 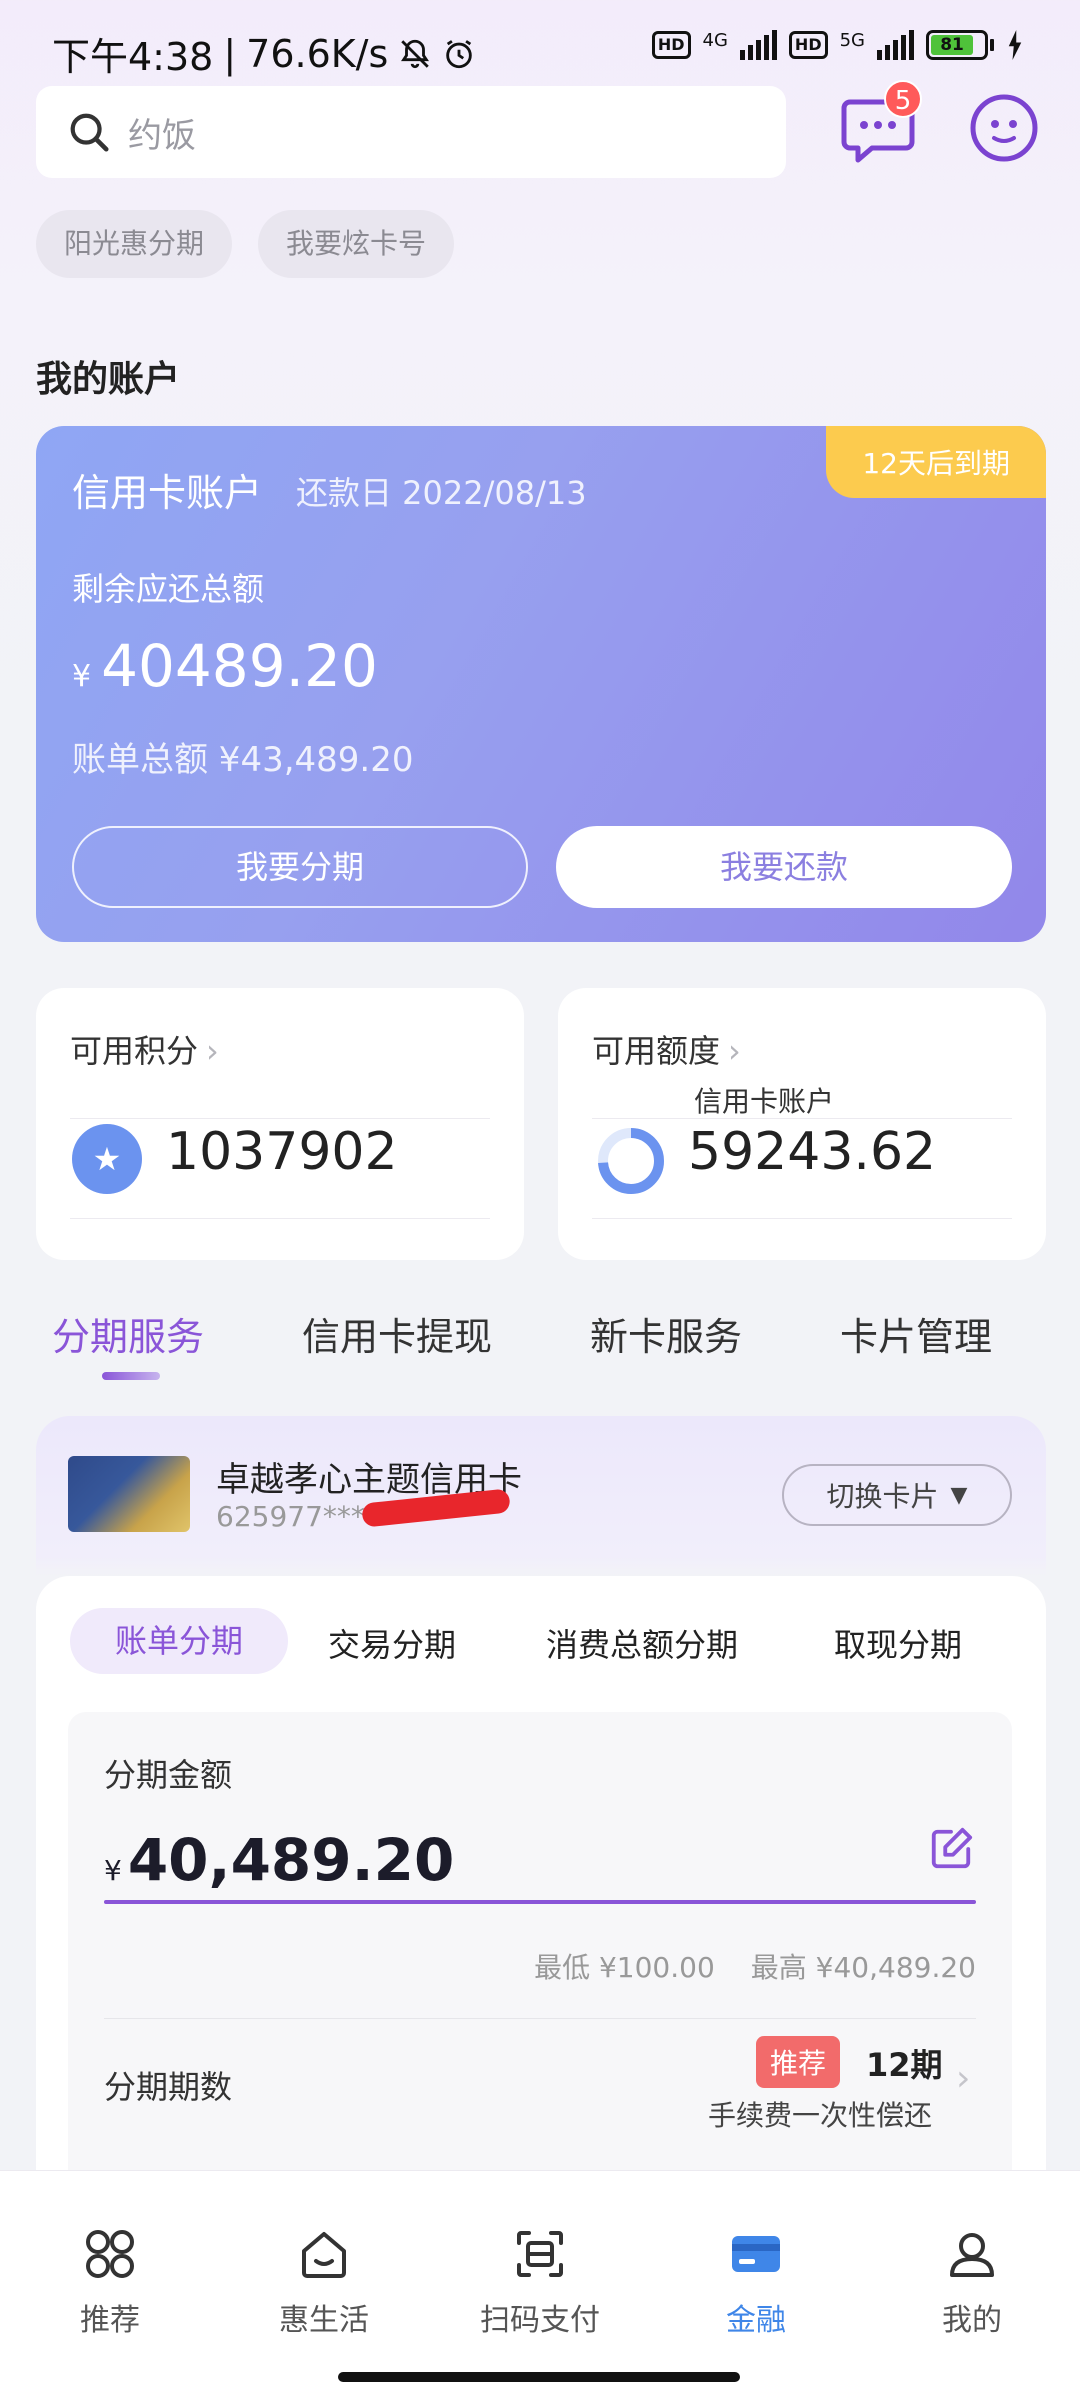 I want to click on card-icon, so click(x=756, y=2254).